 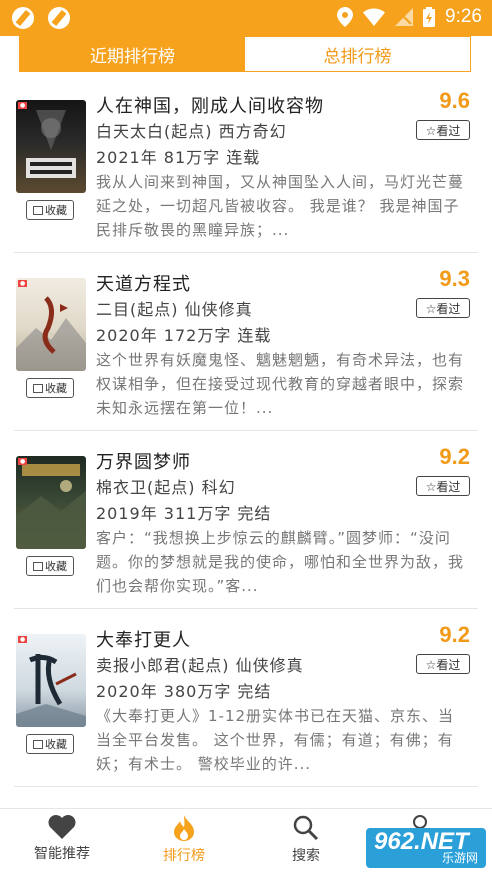 What do you see at coordinates (463, 16) in the screenshot?
I see `status-time: 9:26` at bounding box center [463, 16].